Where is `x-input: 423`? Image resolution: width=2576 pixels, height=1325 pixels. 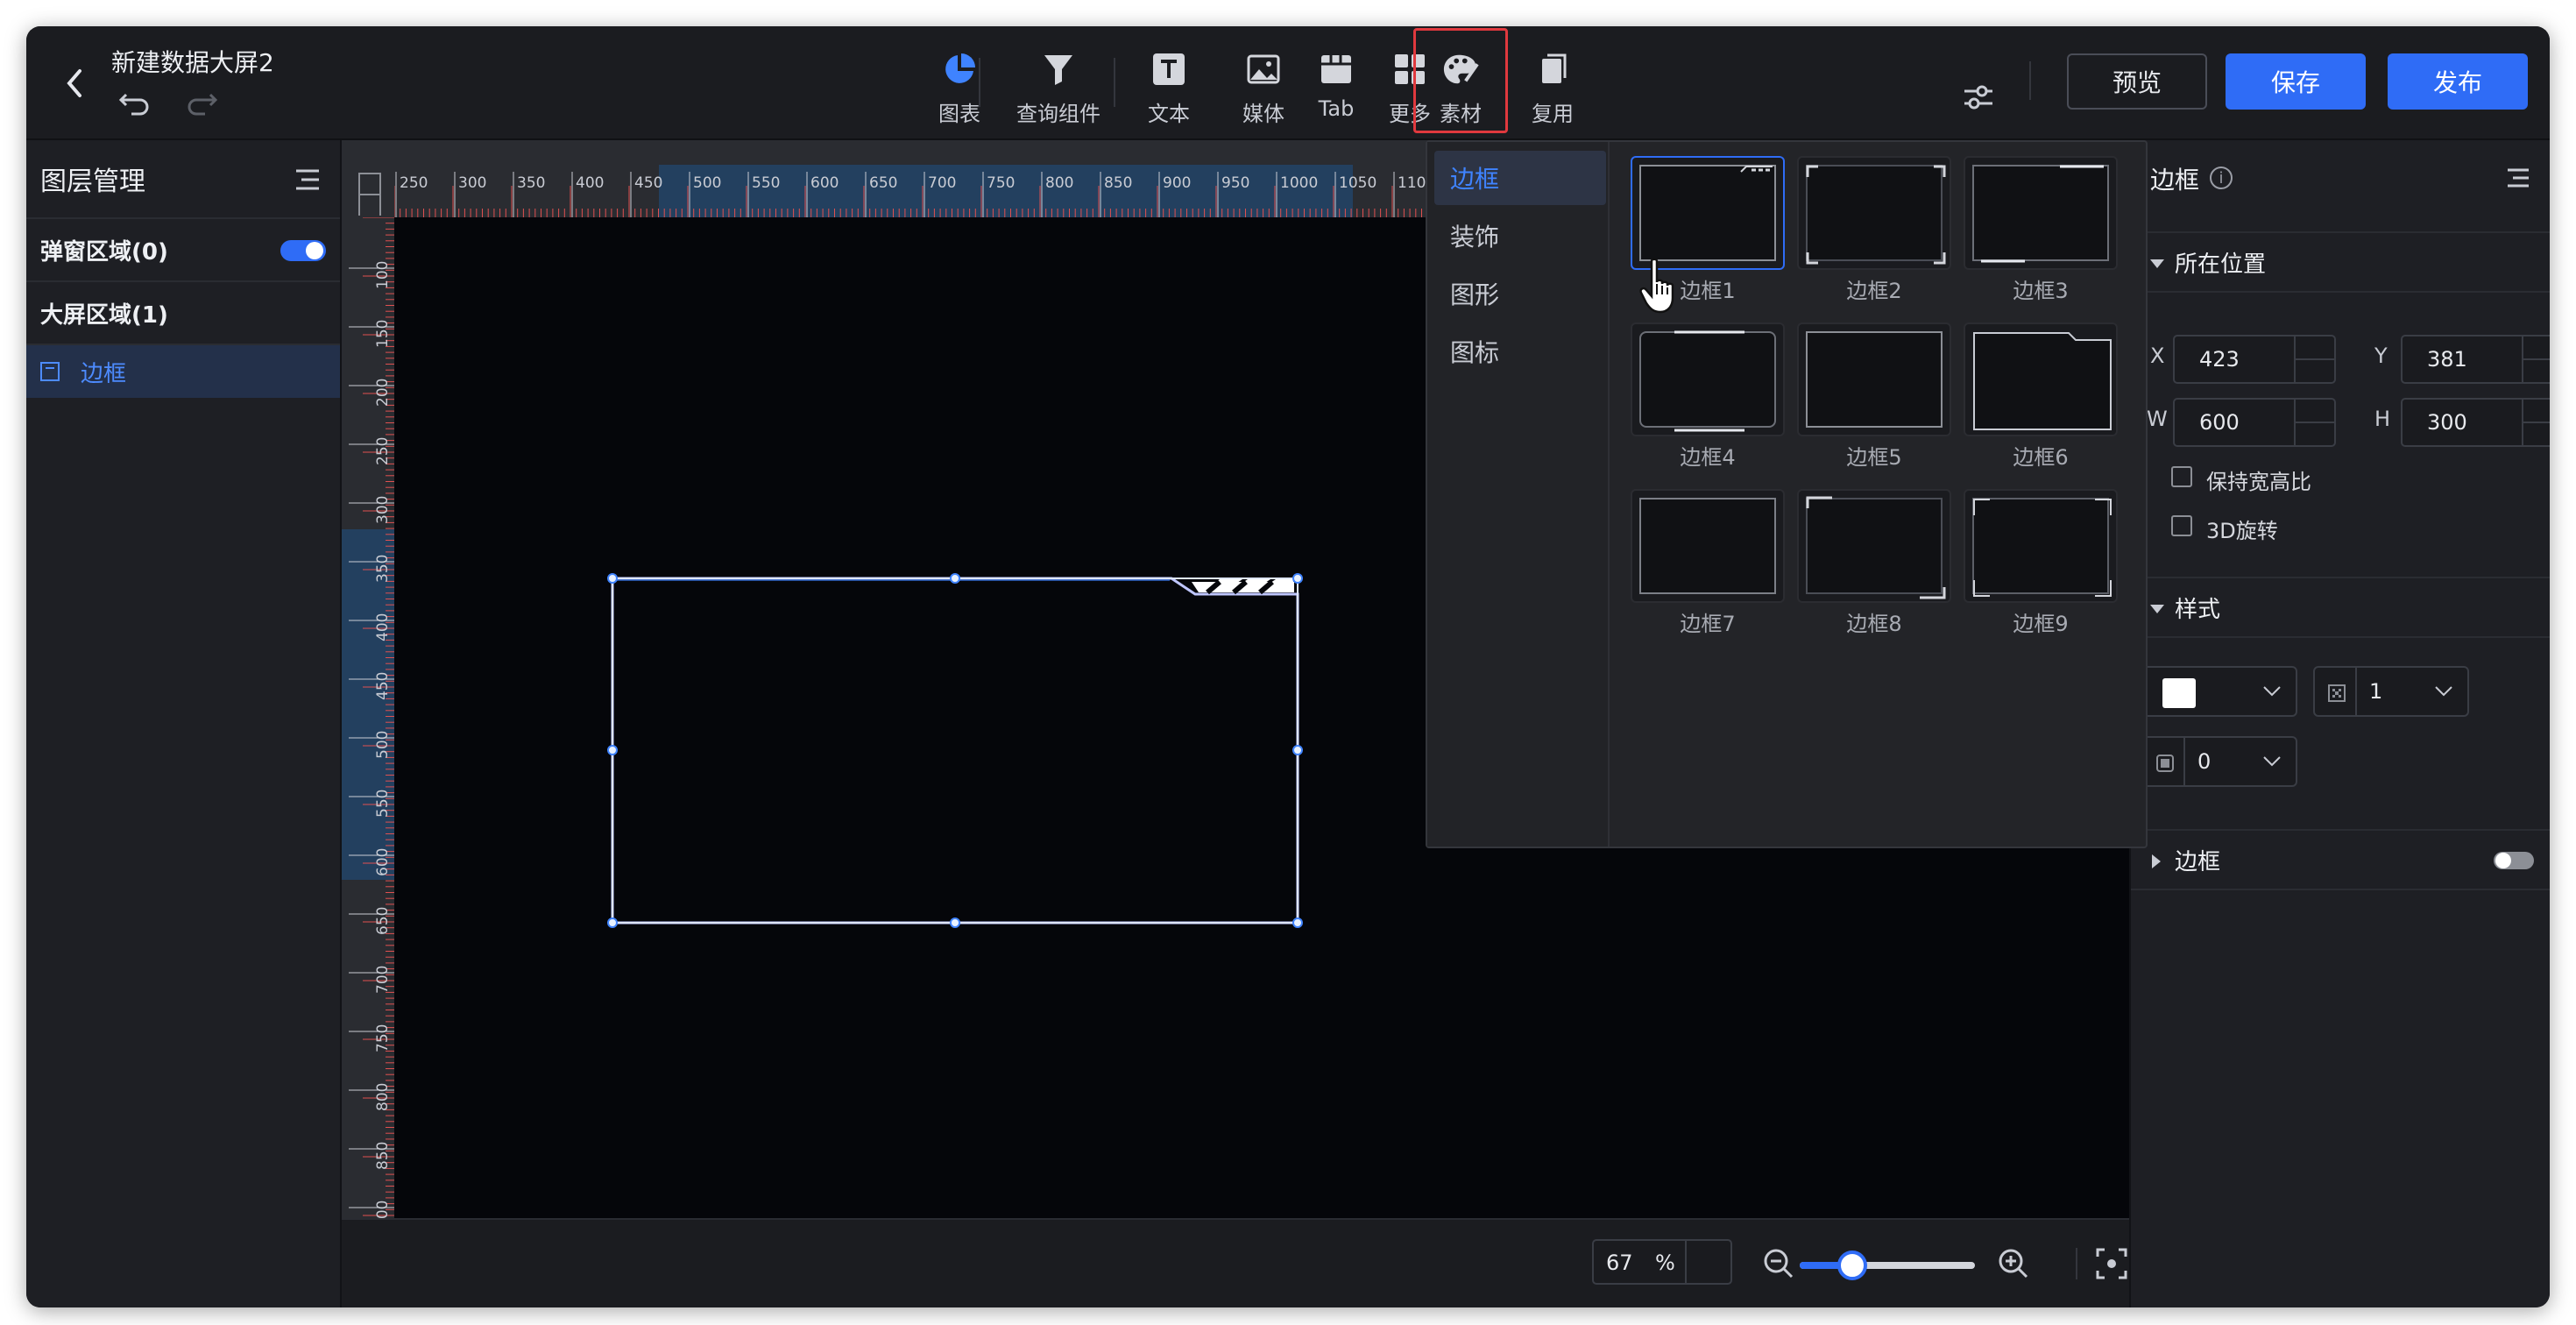
x-input: 423 is located at coordinates (2254, 359).